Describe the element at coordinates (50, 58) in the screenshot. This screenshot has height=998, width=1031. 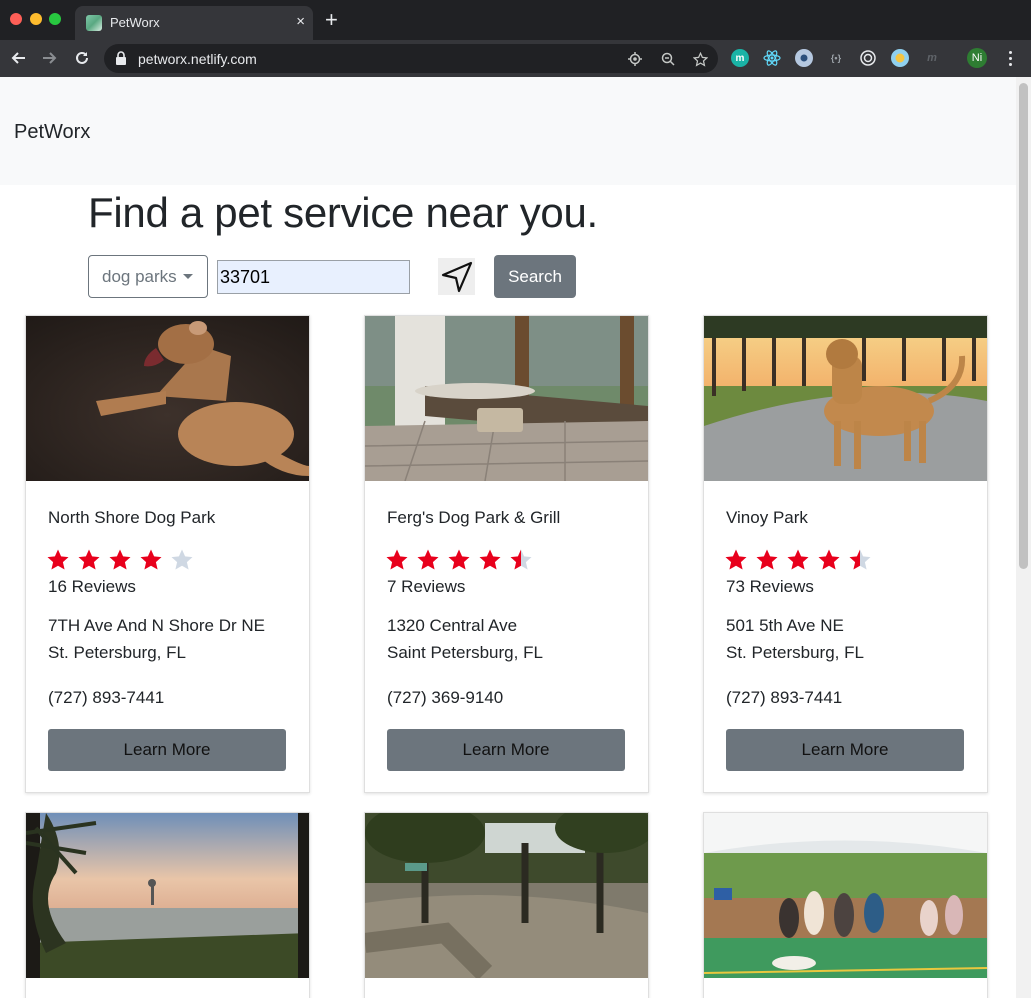
I see `forward-arrow-icon` at that location.